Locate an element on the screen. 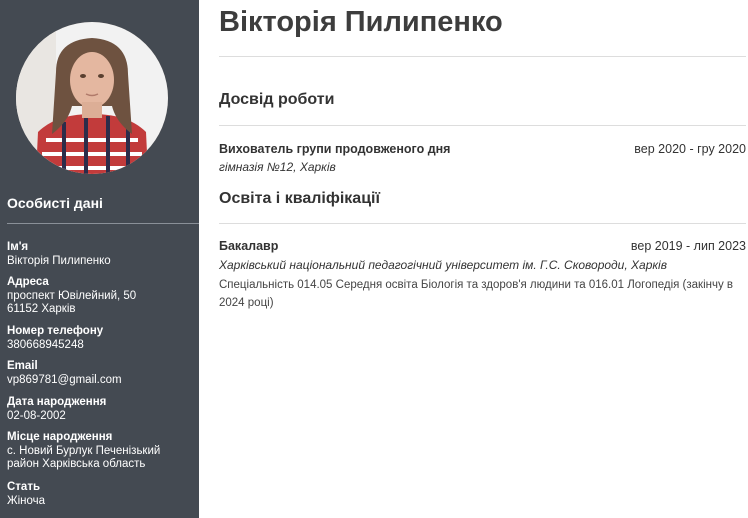 The image size is (748, 518). field-phone: Номер телефону 380668945248 is located at coordinates (100, 338).